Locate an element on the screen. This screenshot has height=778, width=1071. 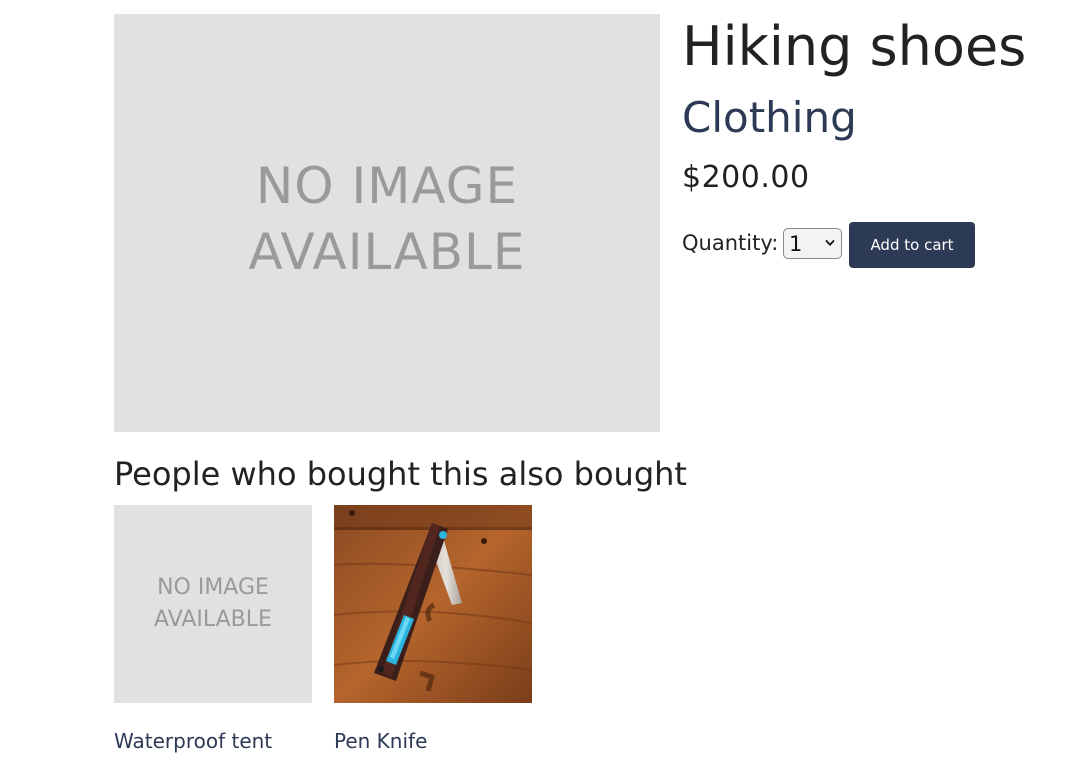
recommendation-name-link: Pen Knife is located at coordinates (380, 741).